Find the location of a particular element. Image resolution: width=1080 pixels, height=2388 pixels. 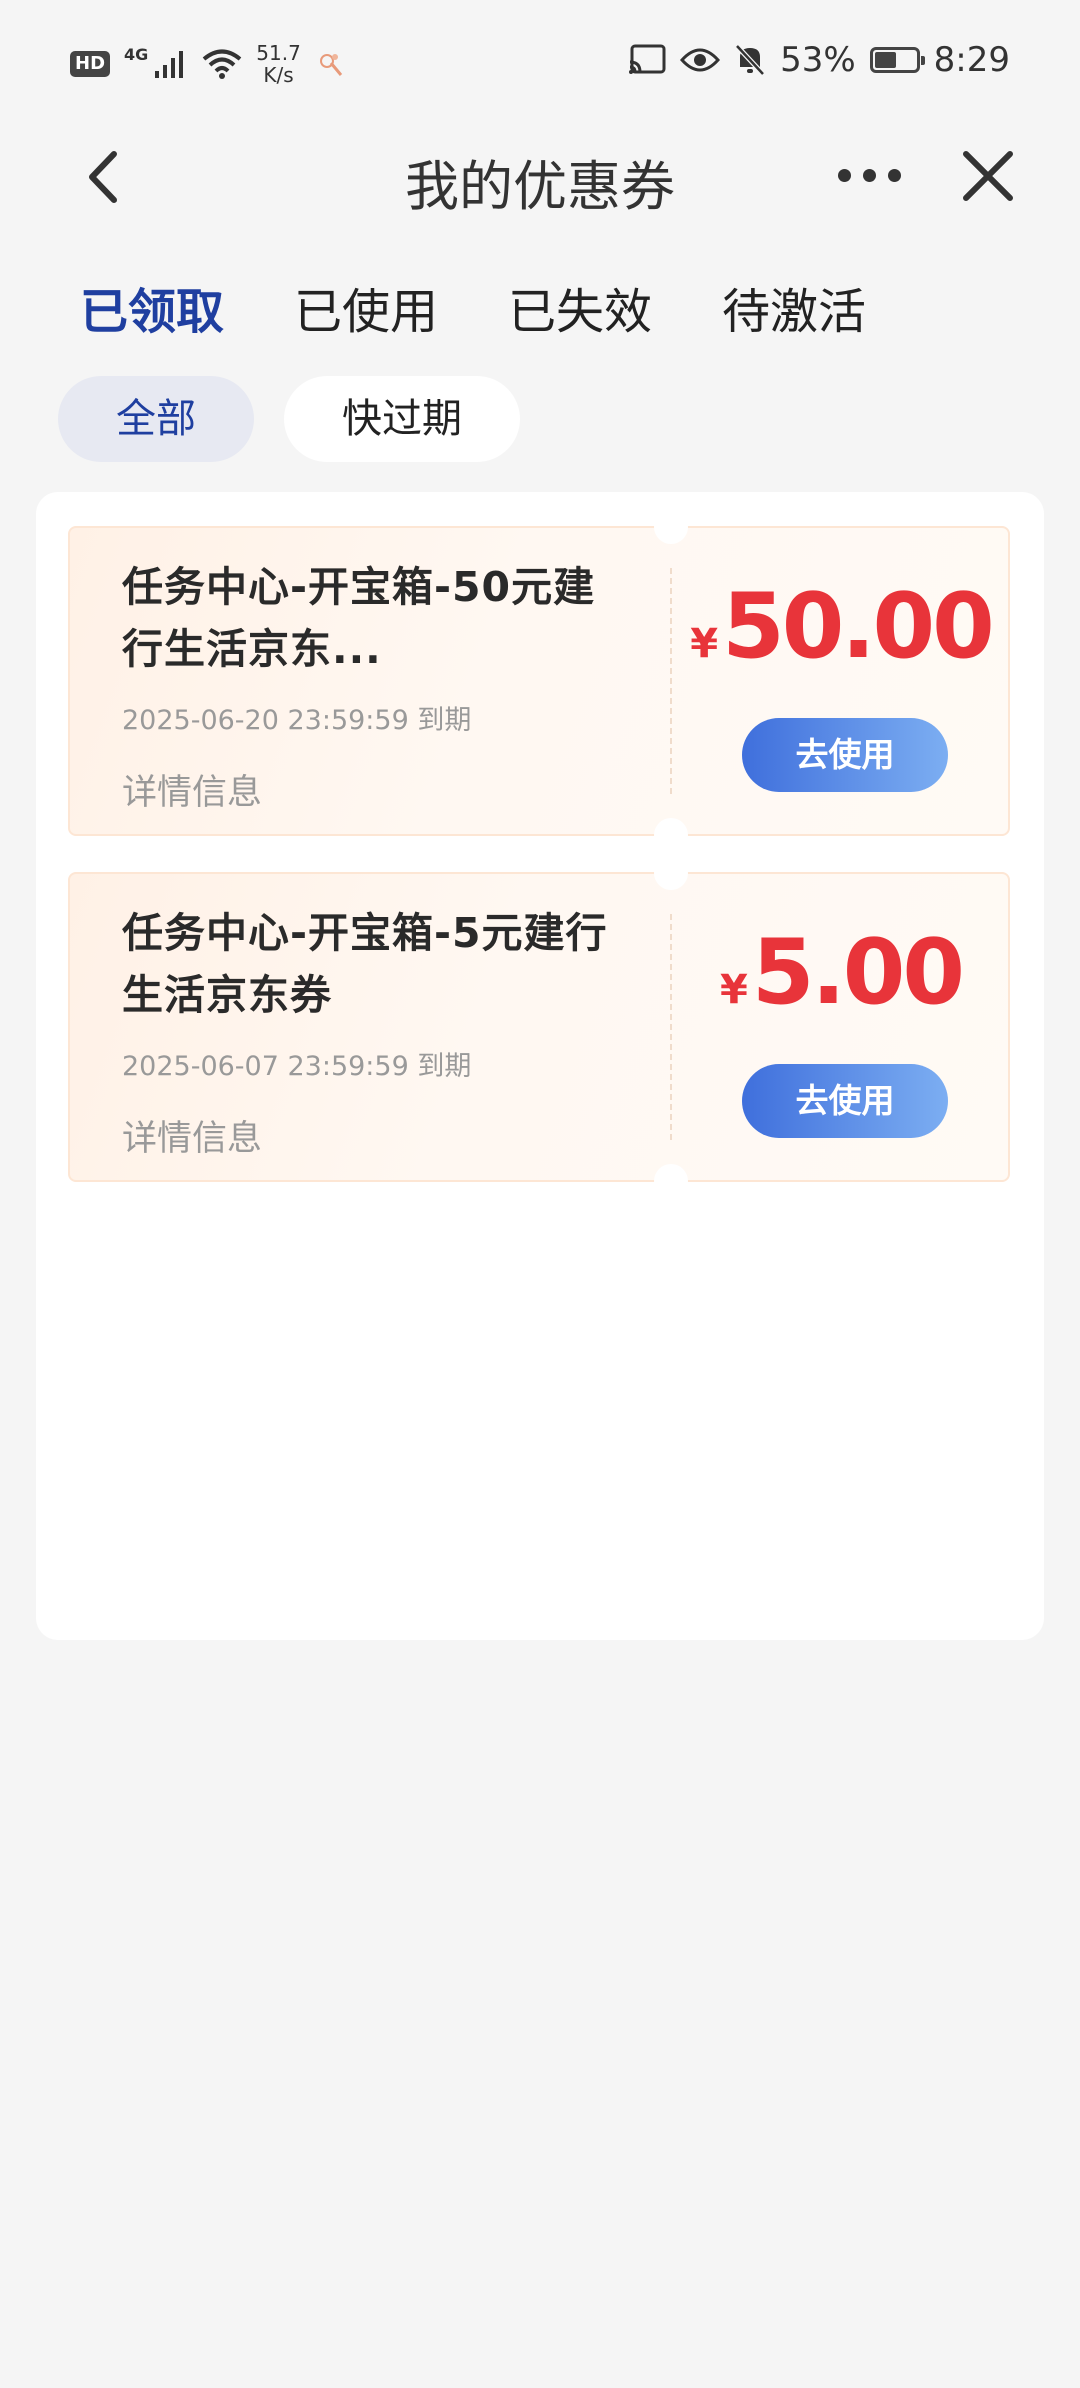

coupon-amount: ¥50.00 is located at coordinates (841, 626).